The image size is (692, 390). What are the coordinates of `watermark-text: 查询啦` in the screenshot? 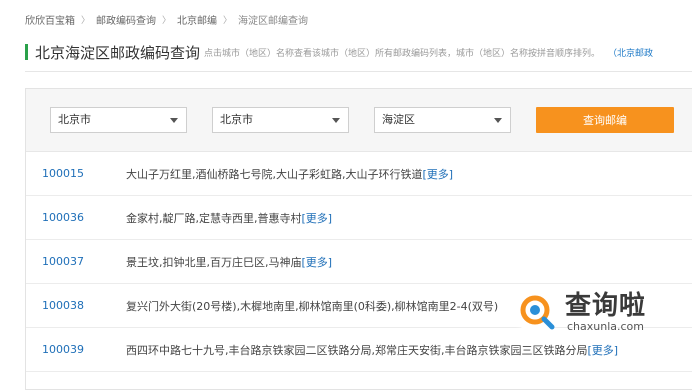 It's located at (606, 306).